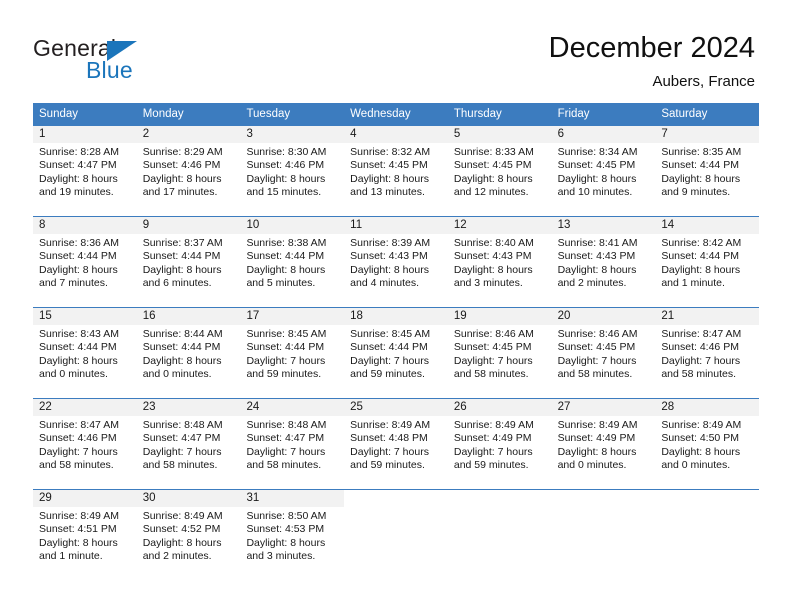  What do you see at coordinates (286, 152) in the screenshot?
I see `sunrise-text: Sunrise: 8:30 AM` at bounding box center [286, 152].